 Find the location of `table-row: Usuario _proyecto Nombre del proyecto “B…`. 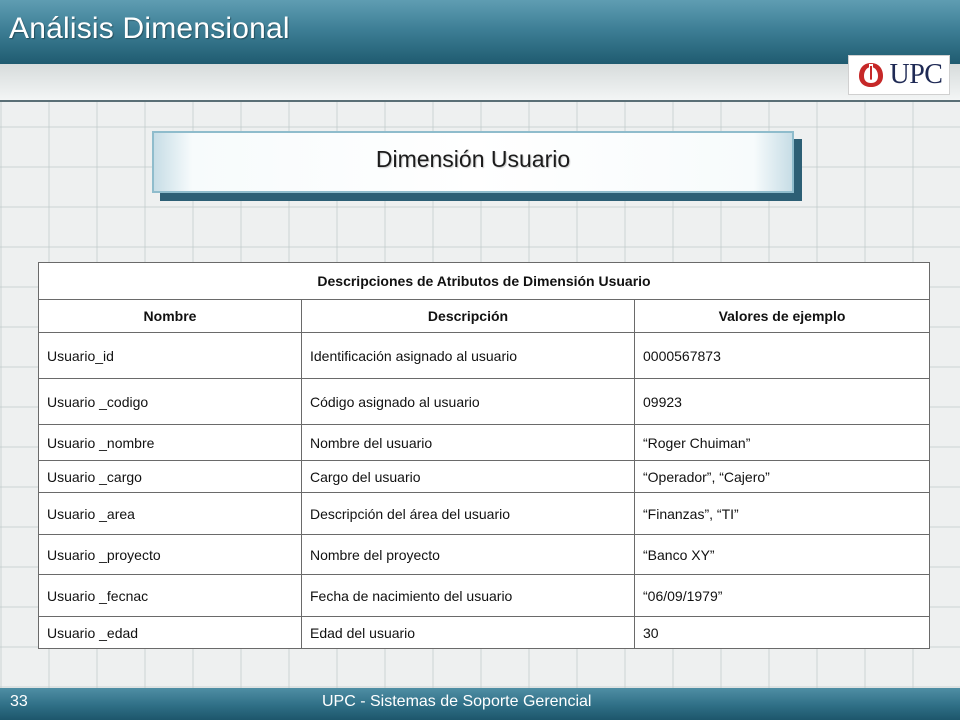

table-row: Usuario _proyecto Nombre del proyecto “B… is located at coordinates (484, 554).